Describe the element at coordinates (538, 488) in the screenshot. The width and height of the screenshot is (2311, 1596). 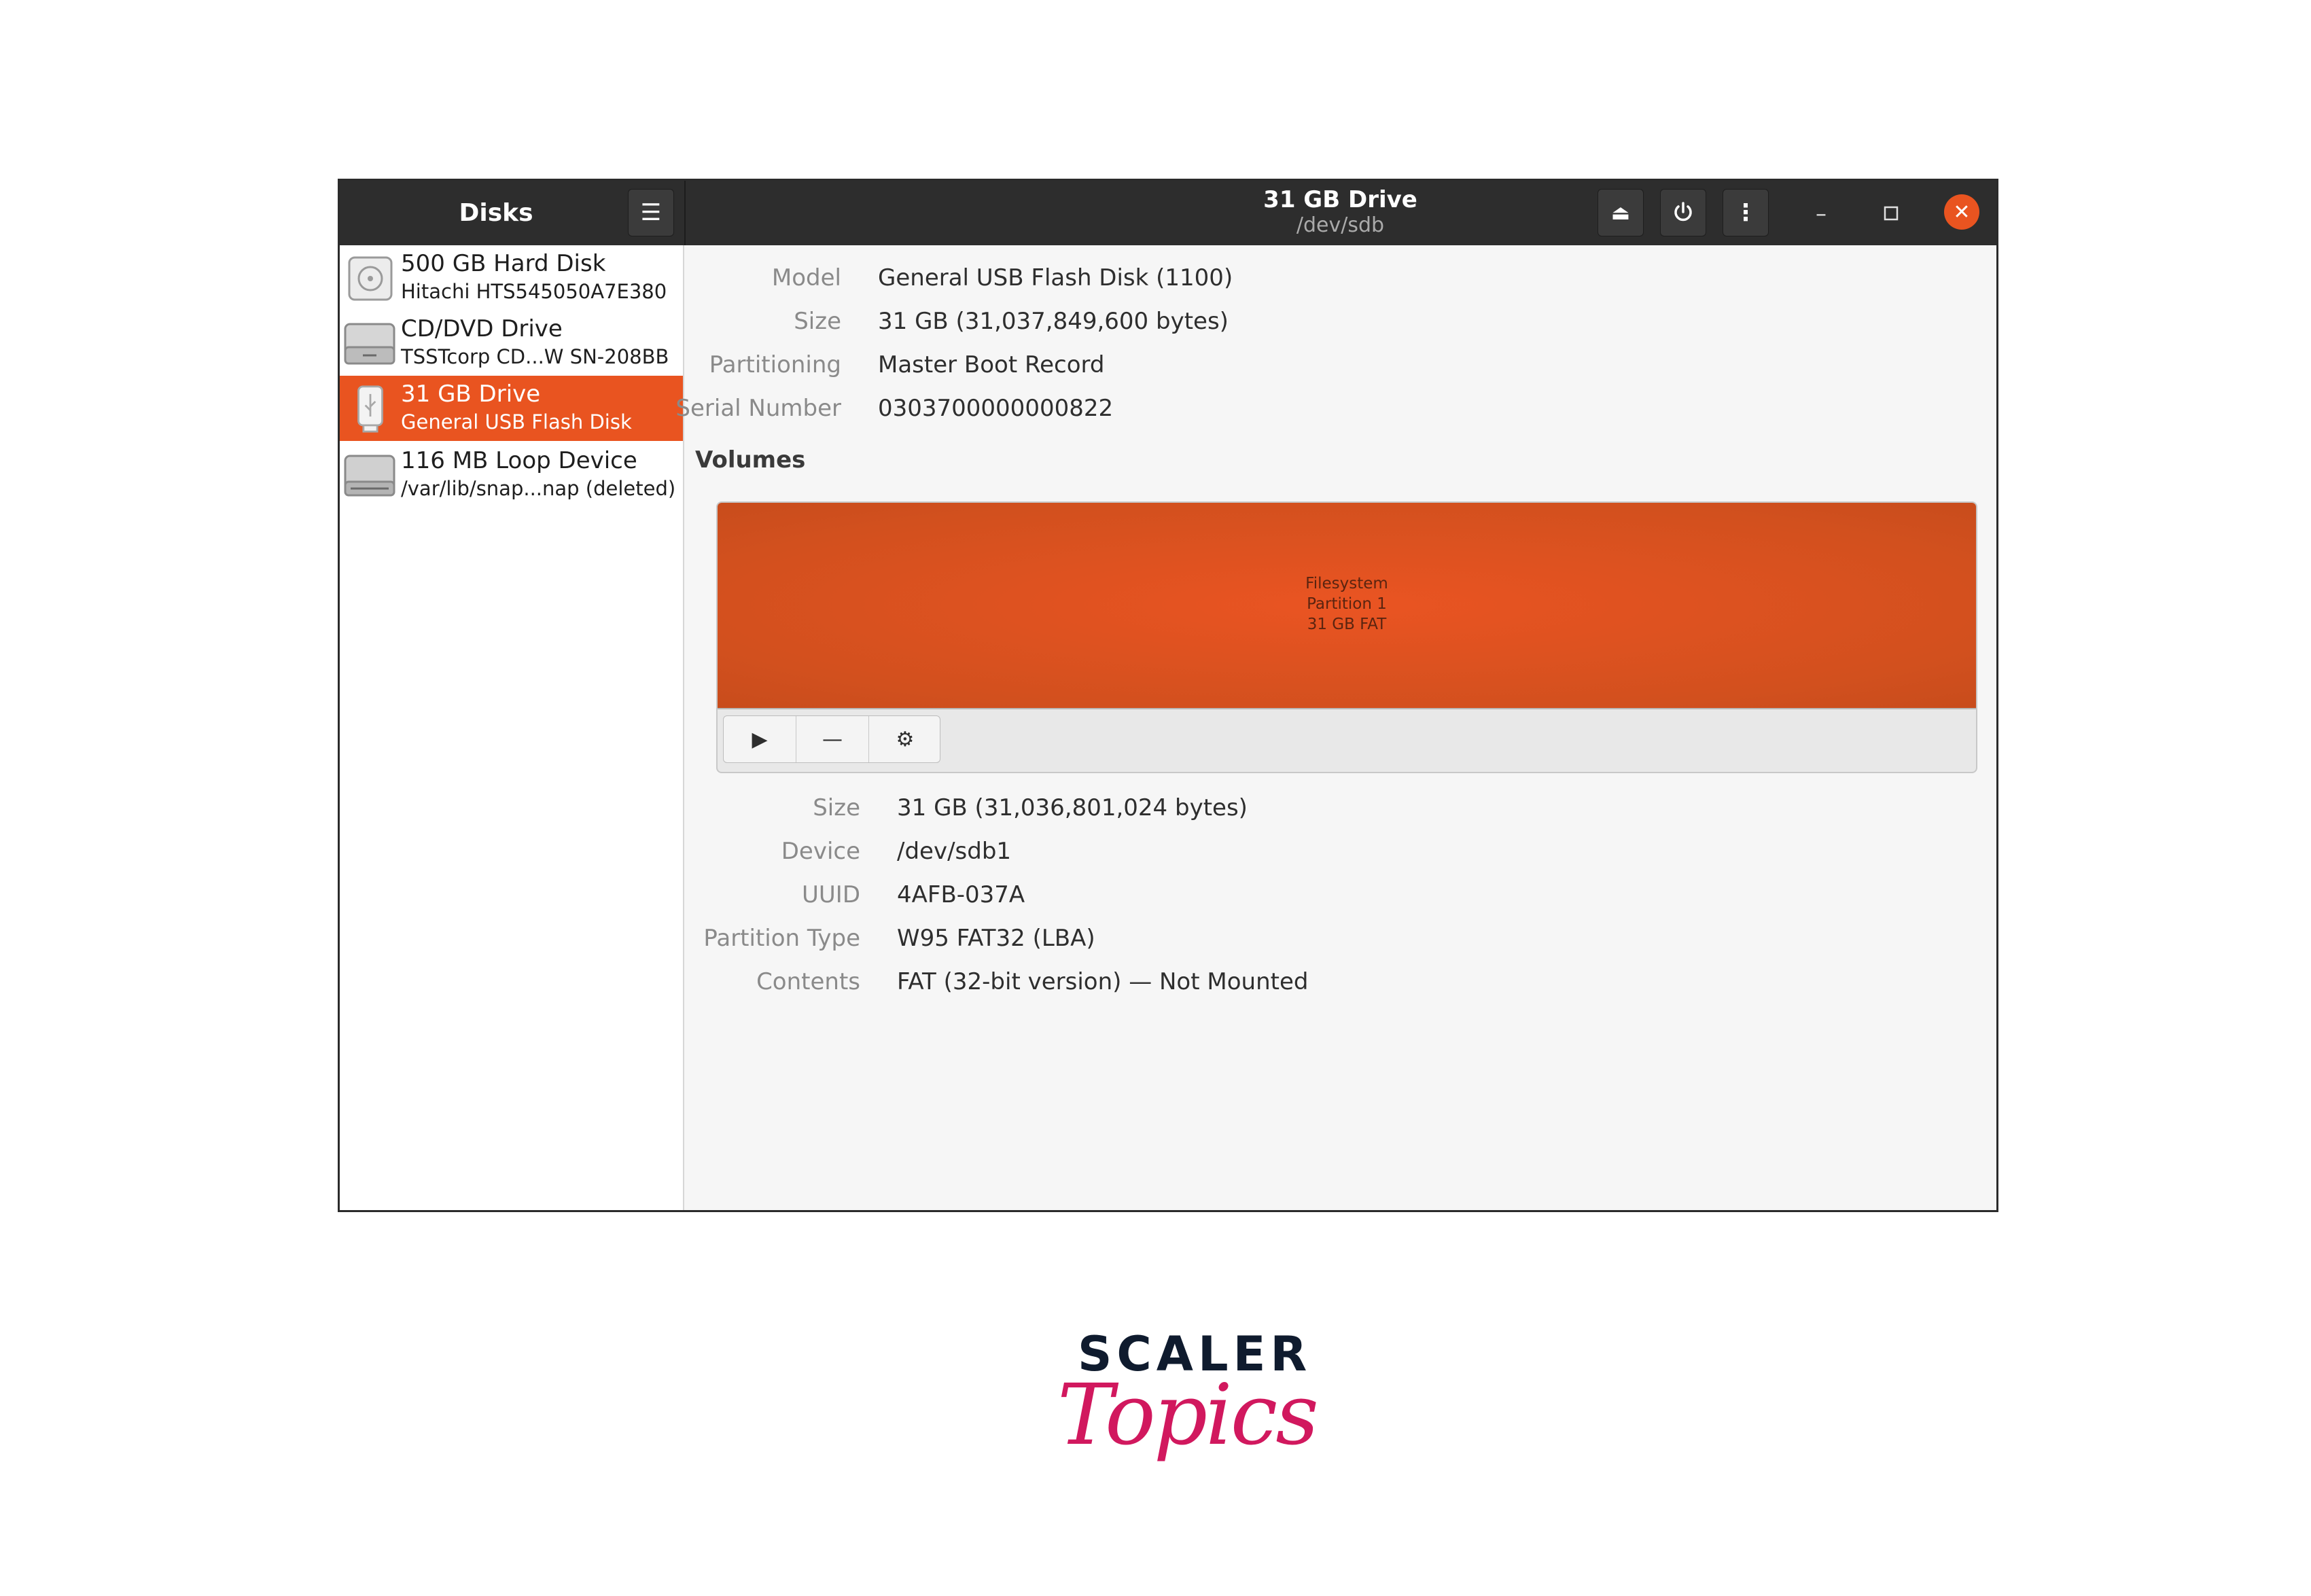
I see `drive-description: /var/lib/snap...nap (deleted)` at that location.